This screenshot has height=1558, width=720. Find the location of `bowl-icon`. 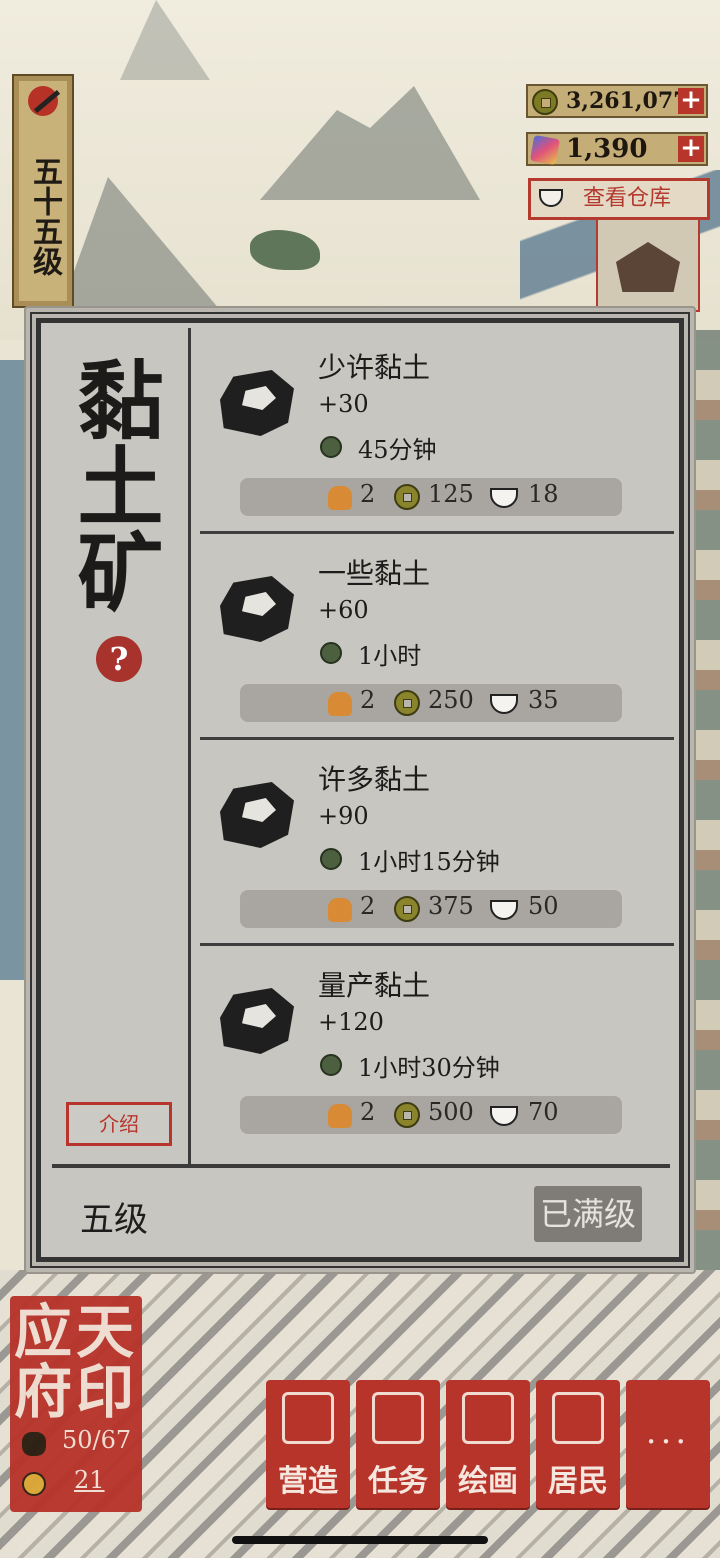

bowl-icon is located at coordinates (551, 198).